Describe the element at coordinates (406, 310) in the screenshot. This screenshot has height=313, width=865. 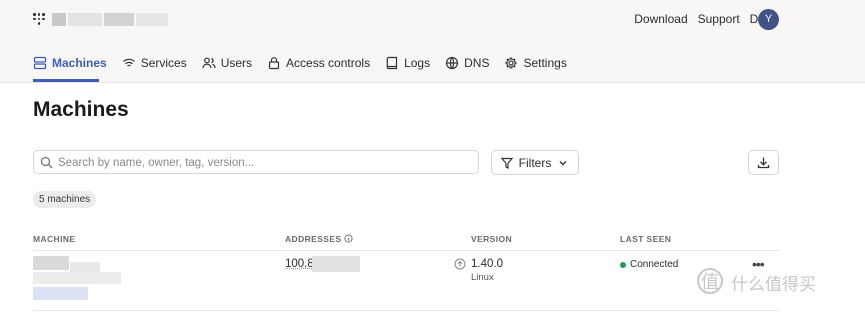
I see `table-row-divider` at that location.